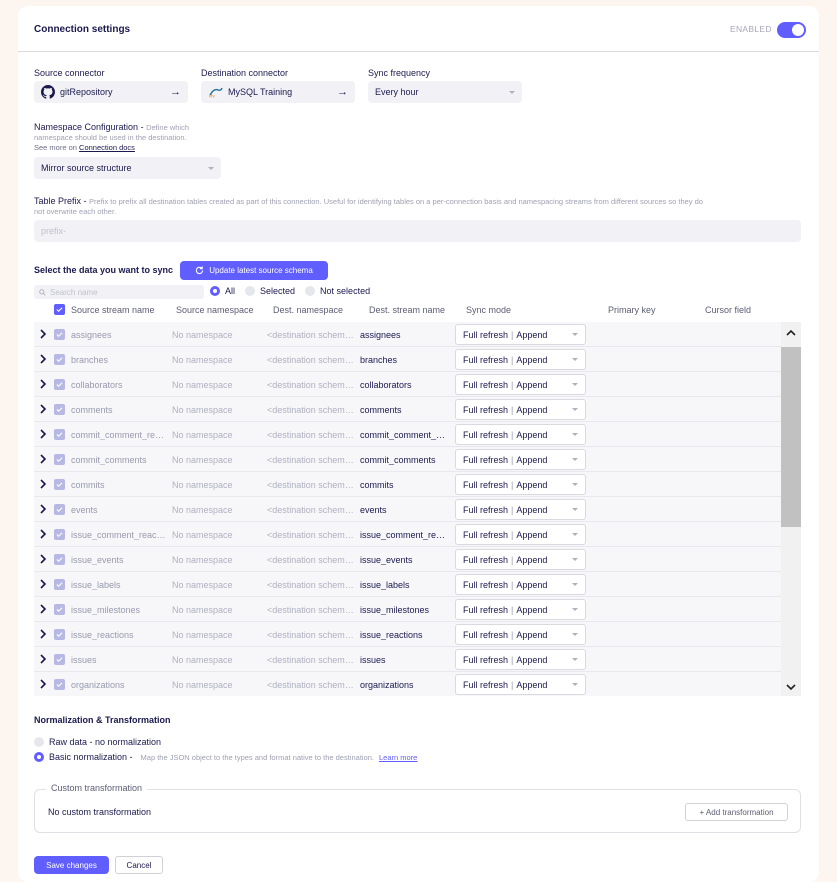 This screenshot has height=882, width=837. Describe the element at coordinates (278, 92) in the screenshot. I see `destination-connector-field: My MySQL Training →` at that location.